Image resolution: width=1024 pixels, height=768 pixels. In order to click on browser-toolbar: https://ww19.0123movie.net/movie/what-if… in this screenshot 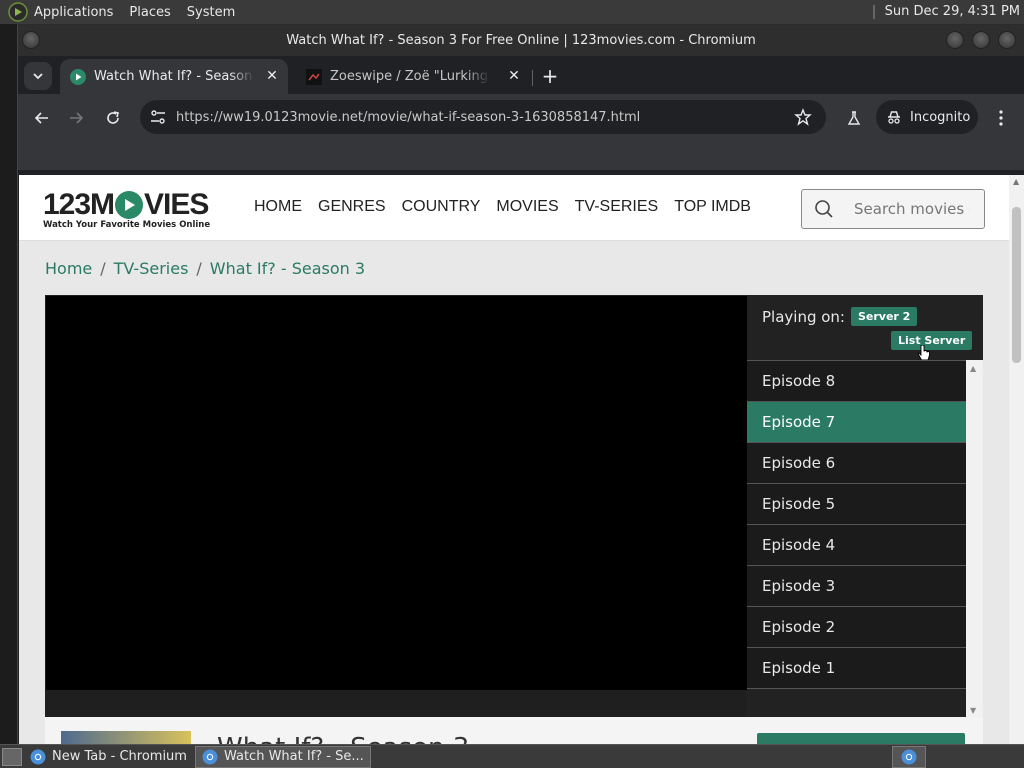, I will do `click(521, 118)`.